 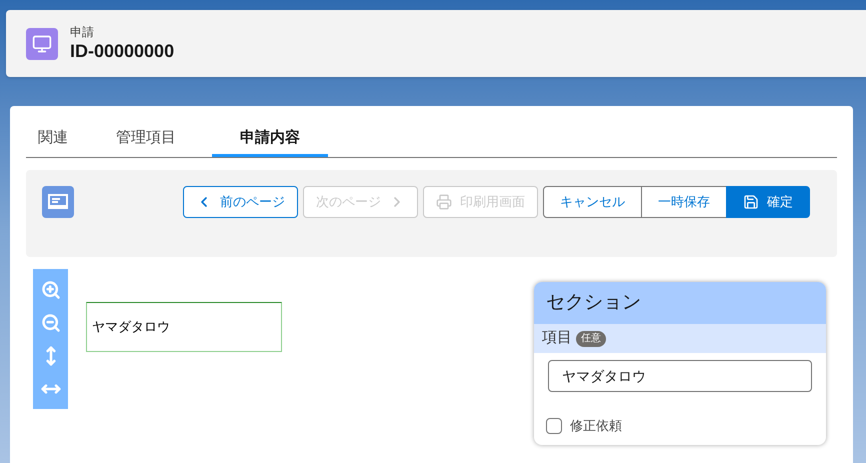 What do you see at coordinates (184, 327) in the screenshot?
I see `canvas-text-field: ヤマダタロウ` at bounding box center [184, 327].